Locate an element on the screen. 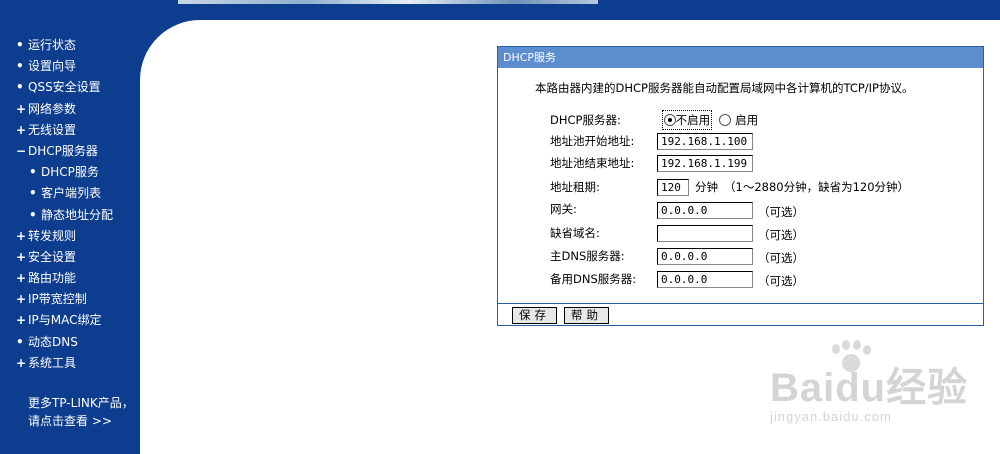 This screenshot has height=454, width=1000. sidebar-item-label: IP与MAC绑定 is located at coordinates (65, 320).